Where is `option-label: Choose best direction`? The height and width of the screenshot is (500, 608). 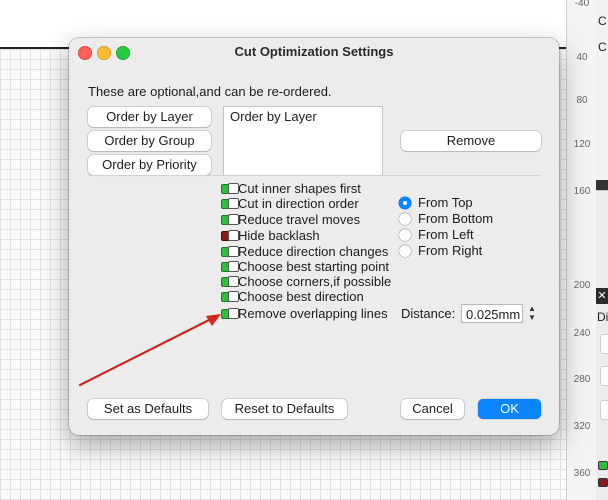
option-label: Choose best direction is located at coordinates (301, 296).